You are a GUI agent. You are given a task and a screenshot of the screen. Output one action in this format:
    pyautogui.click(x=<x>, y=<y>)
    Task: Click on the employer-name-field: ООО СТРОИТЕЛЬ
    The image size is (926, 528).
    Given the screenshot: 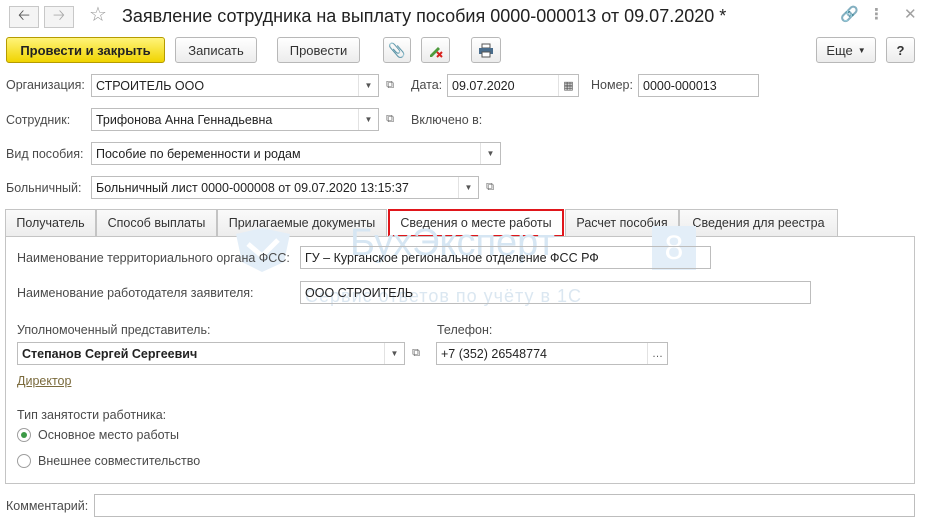 What is the action you would take?
    pyautogui.click(x=555, y=292)
    